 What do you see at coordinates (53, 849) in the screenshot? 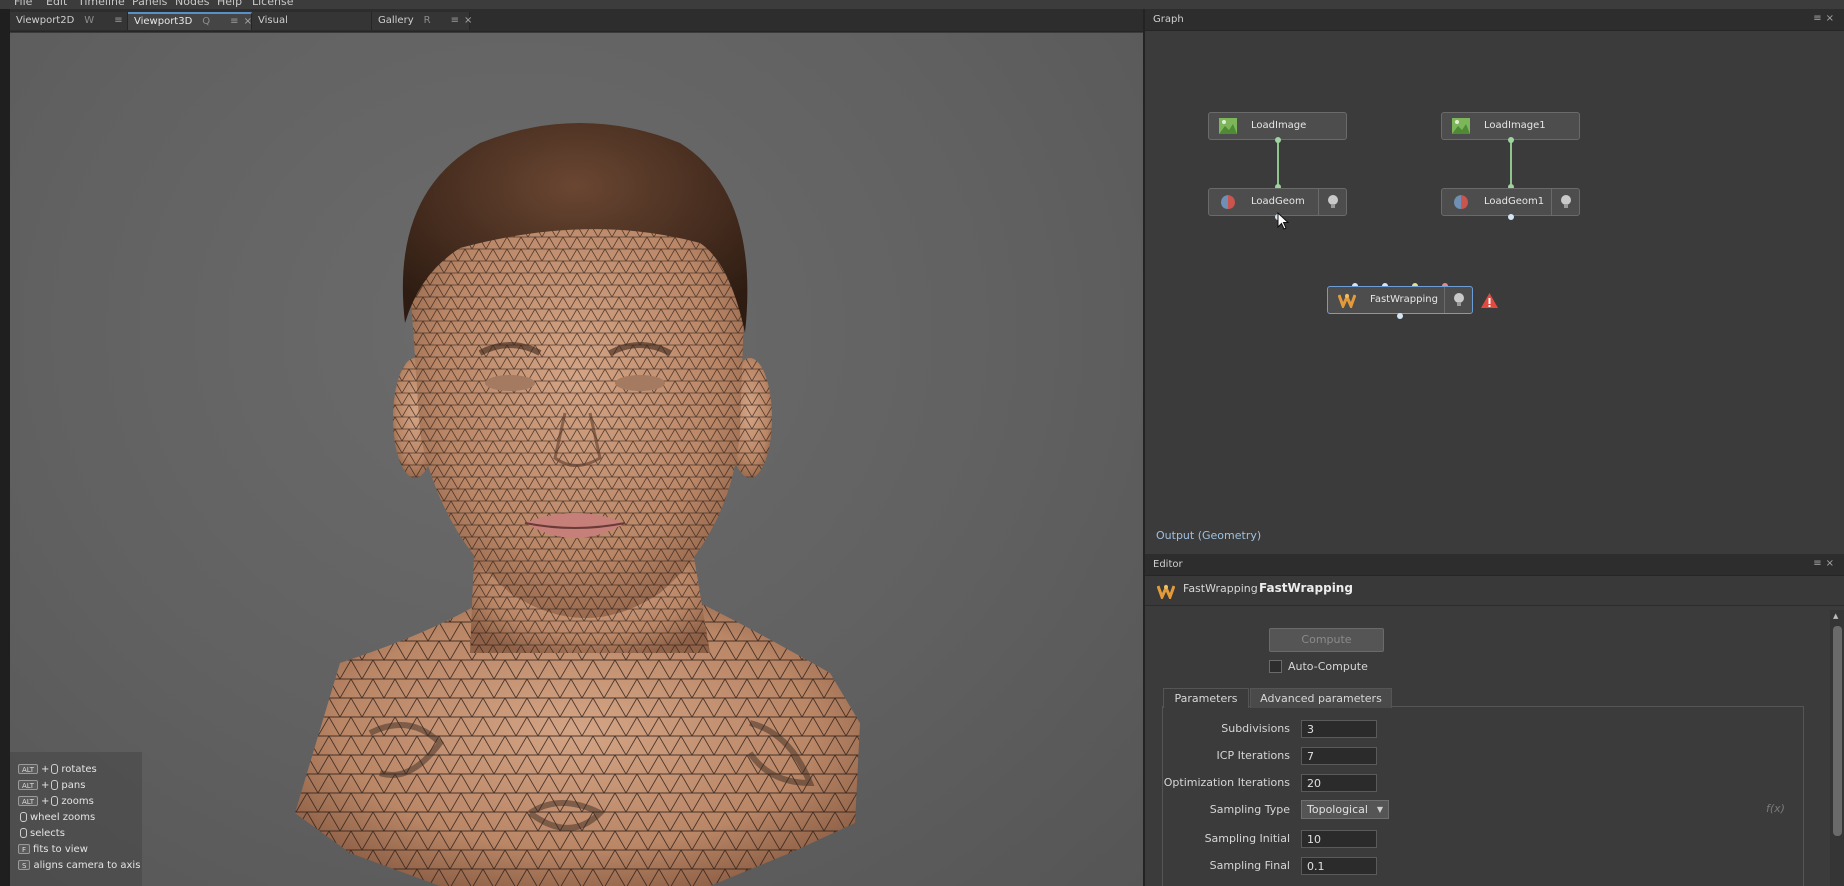
I see `hint-fit: Ffits to view` at bounding box center [53, 849].